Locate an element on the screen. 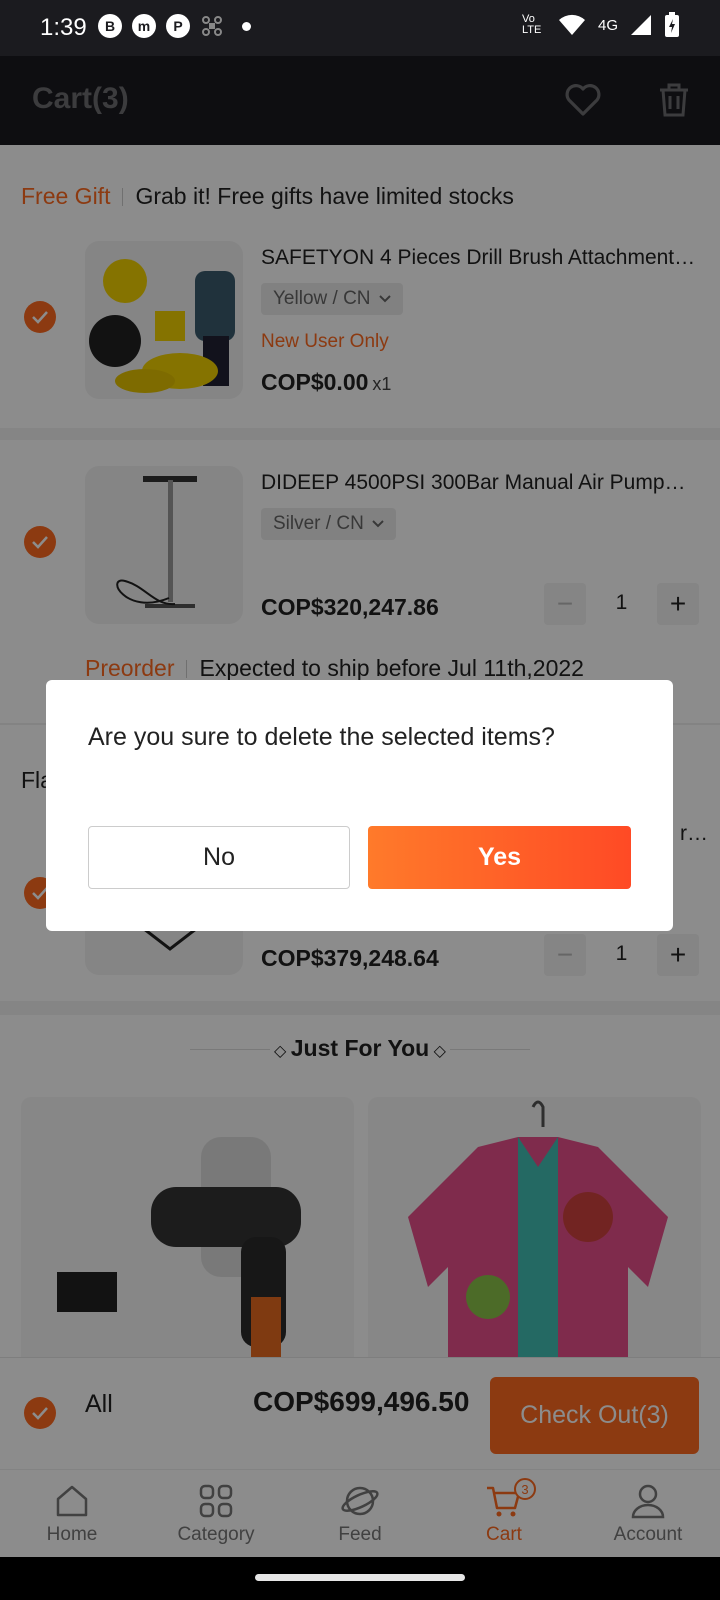 The height and width of the screenshot is (1600, 720). home-gesture-bar is located at coordinates (360, 1577).